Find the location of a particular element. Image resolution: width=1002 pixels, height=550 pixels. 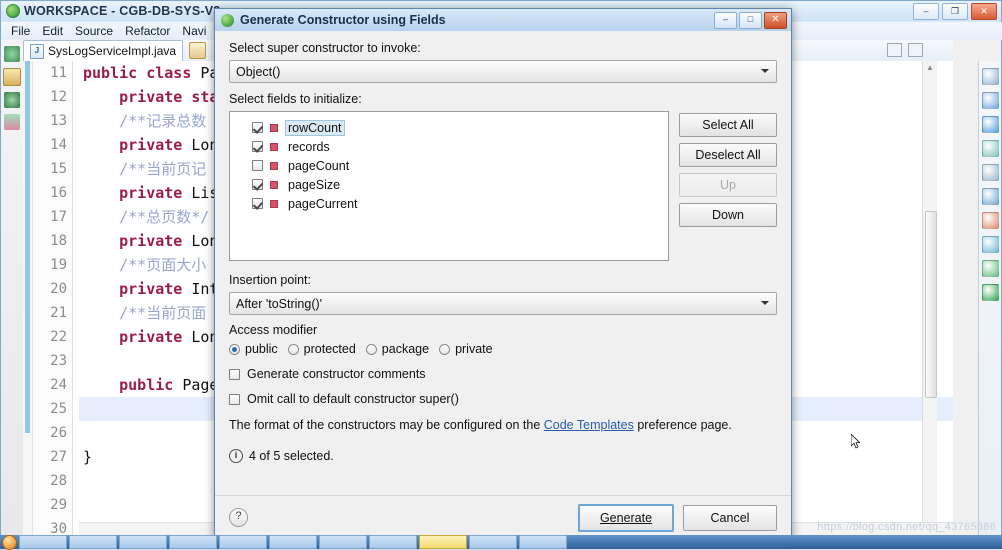

super-constructor-value: Object() is located at coordinates (258, 71).